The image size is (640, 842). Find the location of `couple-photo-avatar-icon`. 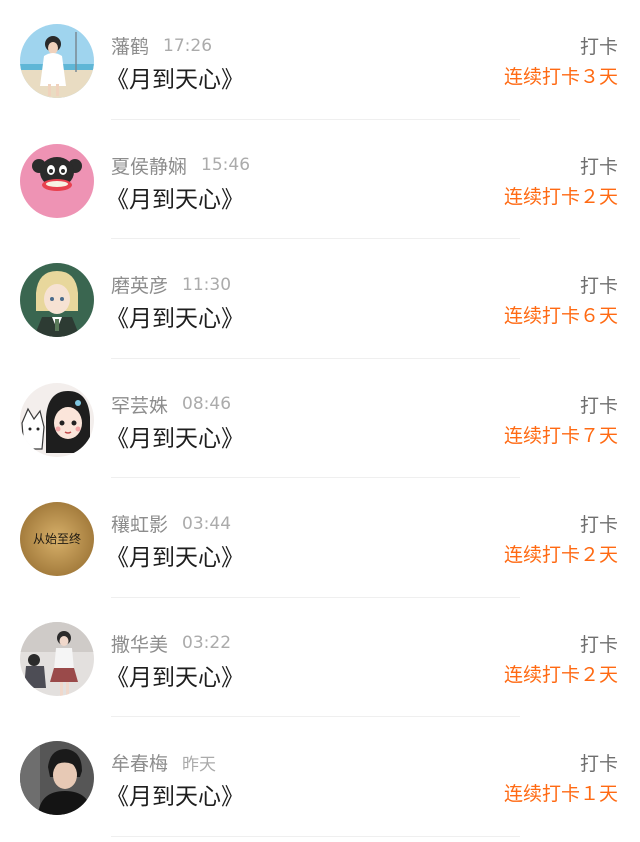

couple-photo-avatar-icon is located at coordinates (57, 658).